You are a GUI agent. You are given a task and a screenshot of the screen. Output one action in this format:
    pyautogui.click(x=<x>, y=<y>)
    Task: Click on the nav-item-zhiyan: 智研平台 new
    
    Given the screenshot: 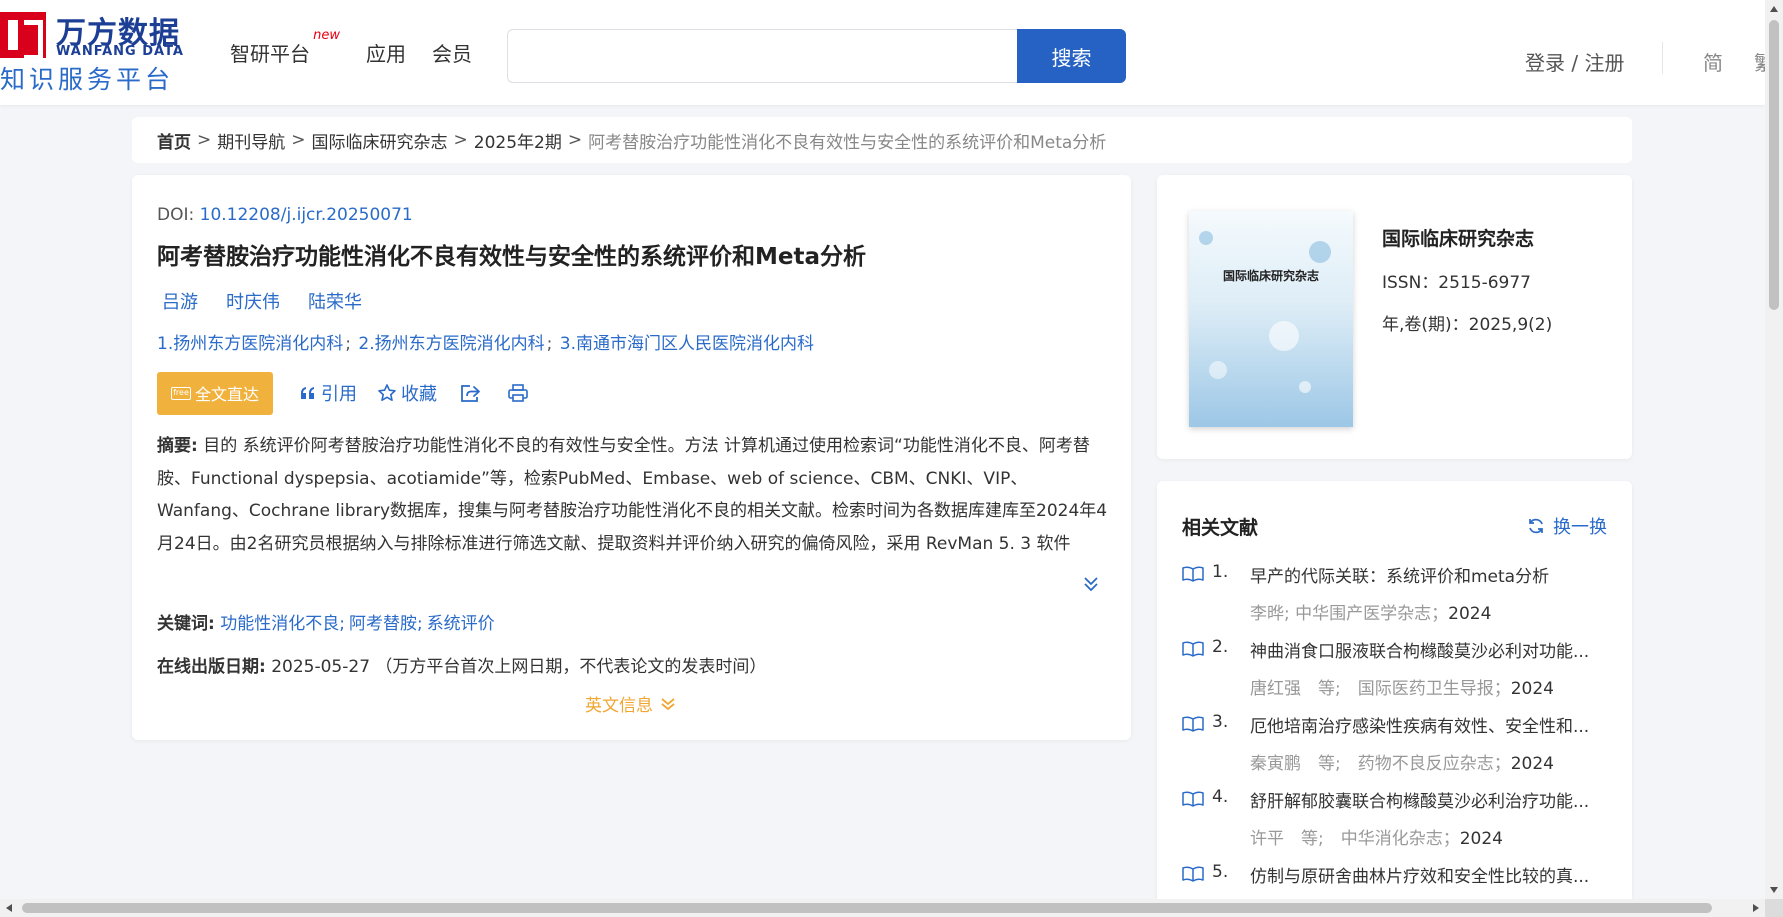 What is the action you would take?
    pyautogui.click(x=285, y=47)
    